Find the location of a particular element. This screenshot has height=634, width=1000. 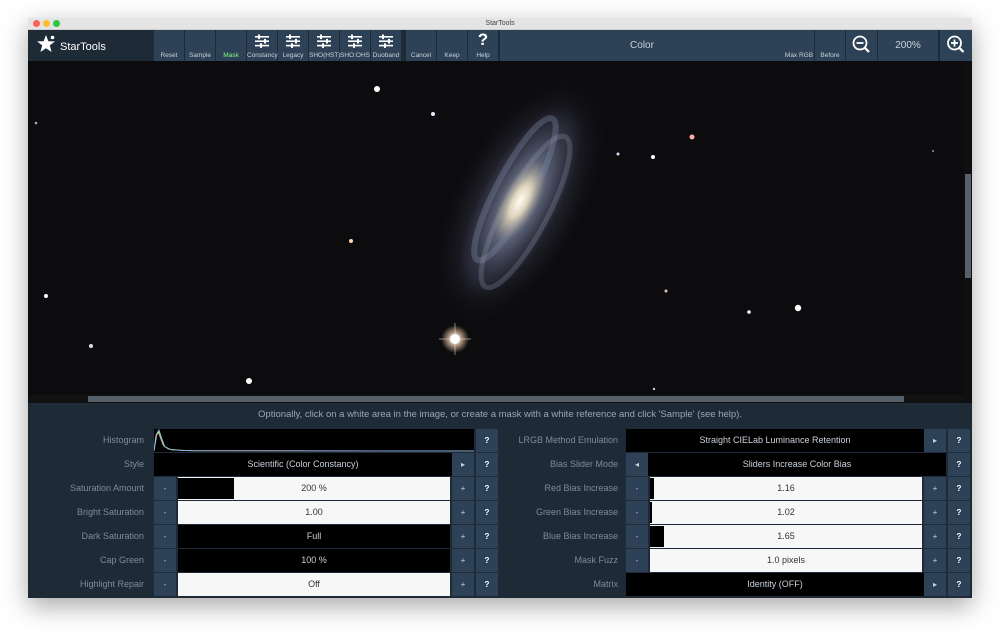

window-title: StarTools is located at coordinates (500, 23).